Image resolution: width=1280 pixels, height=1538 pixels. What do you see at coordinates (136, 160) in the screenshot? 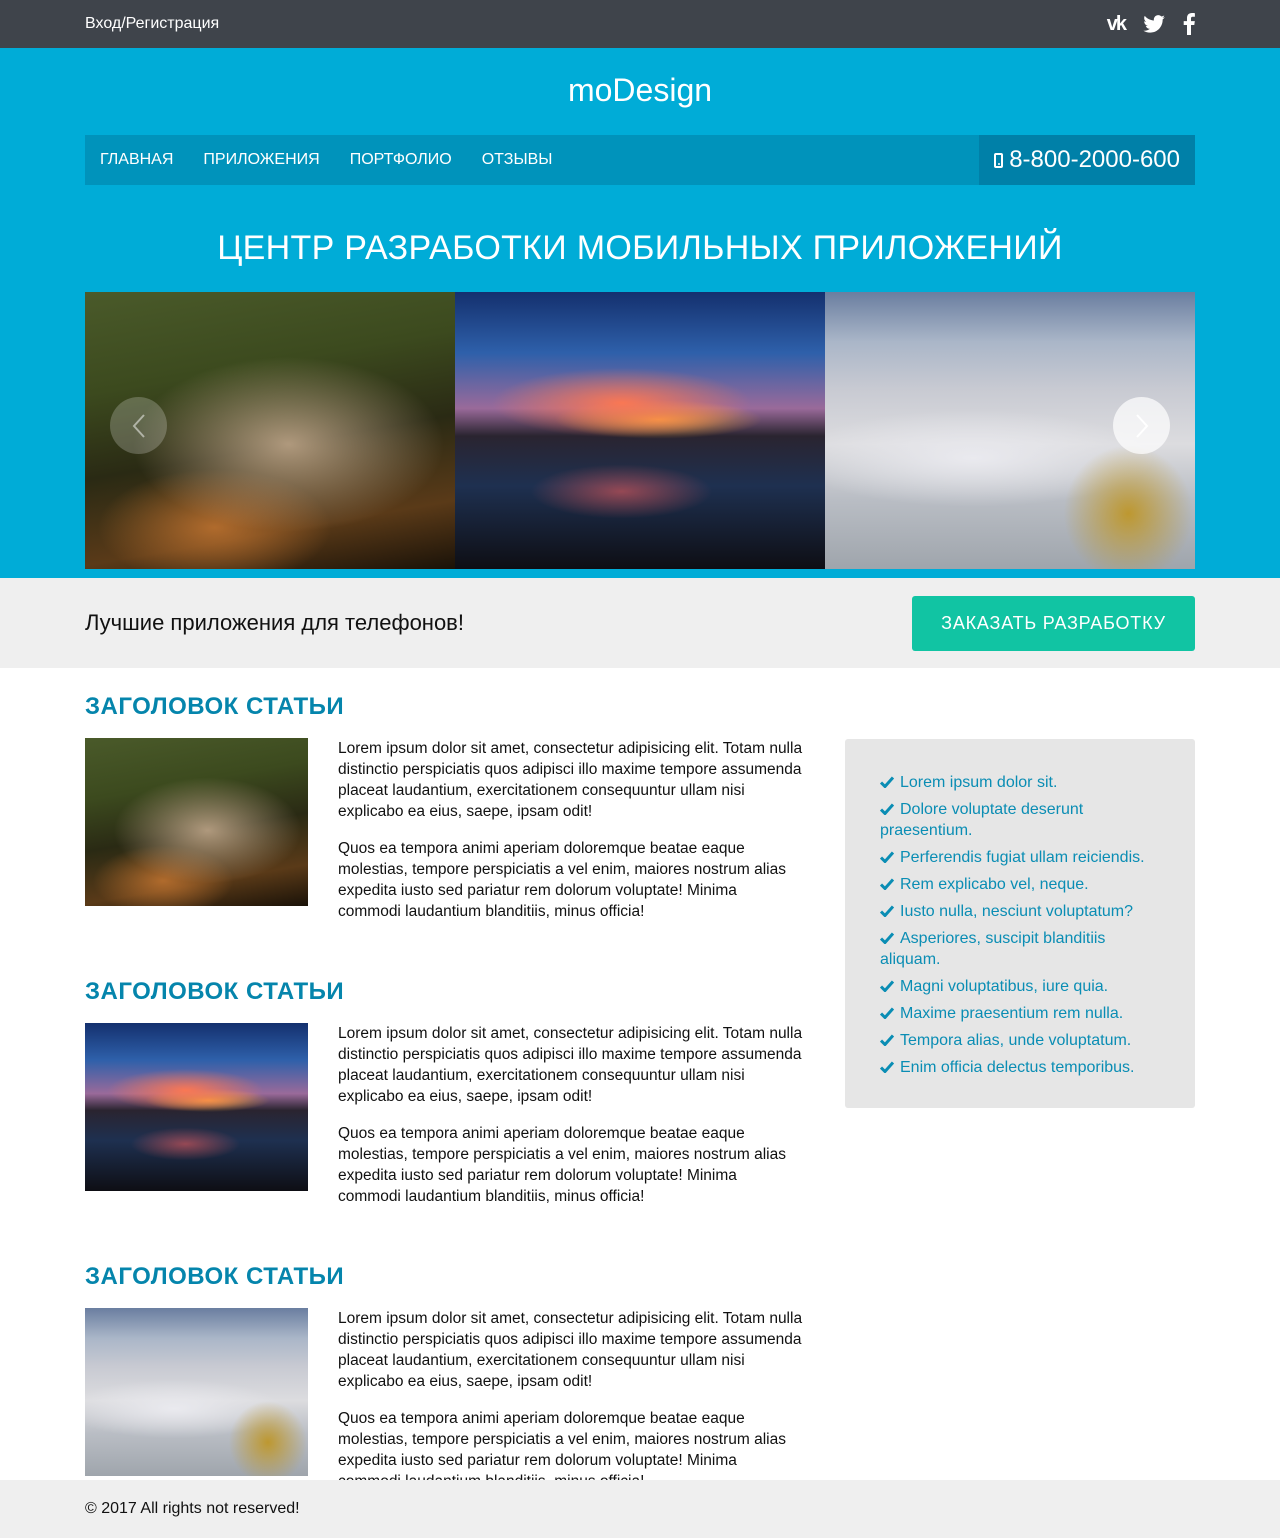
I see `nav-item-home: ГЛАВНАЯ` at bounding box center [136, 160].